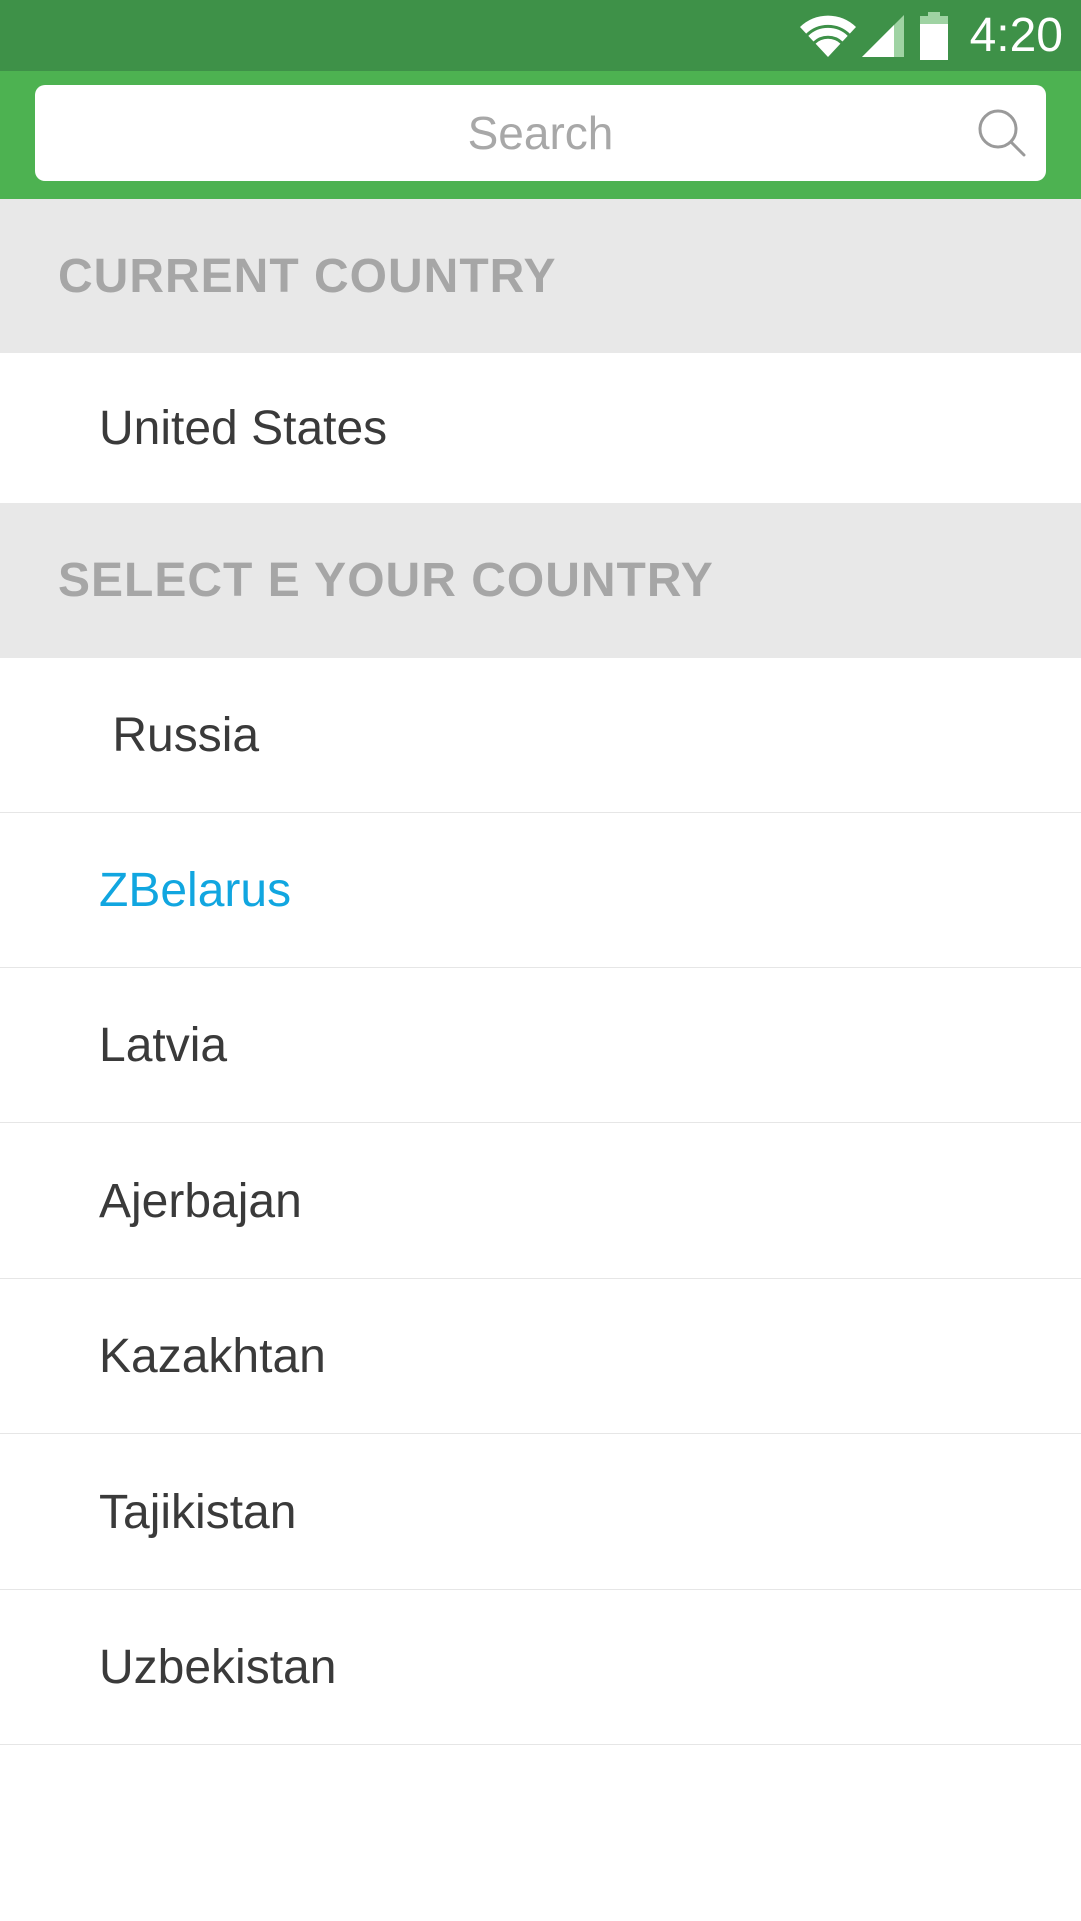  Describe the element at coordinates (195, 890) in the screenshot. I see `country-label: ZBelarus` at that location.